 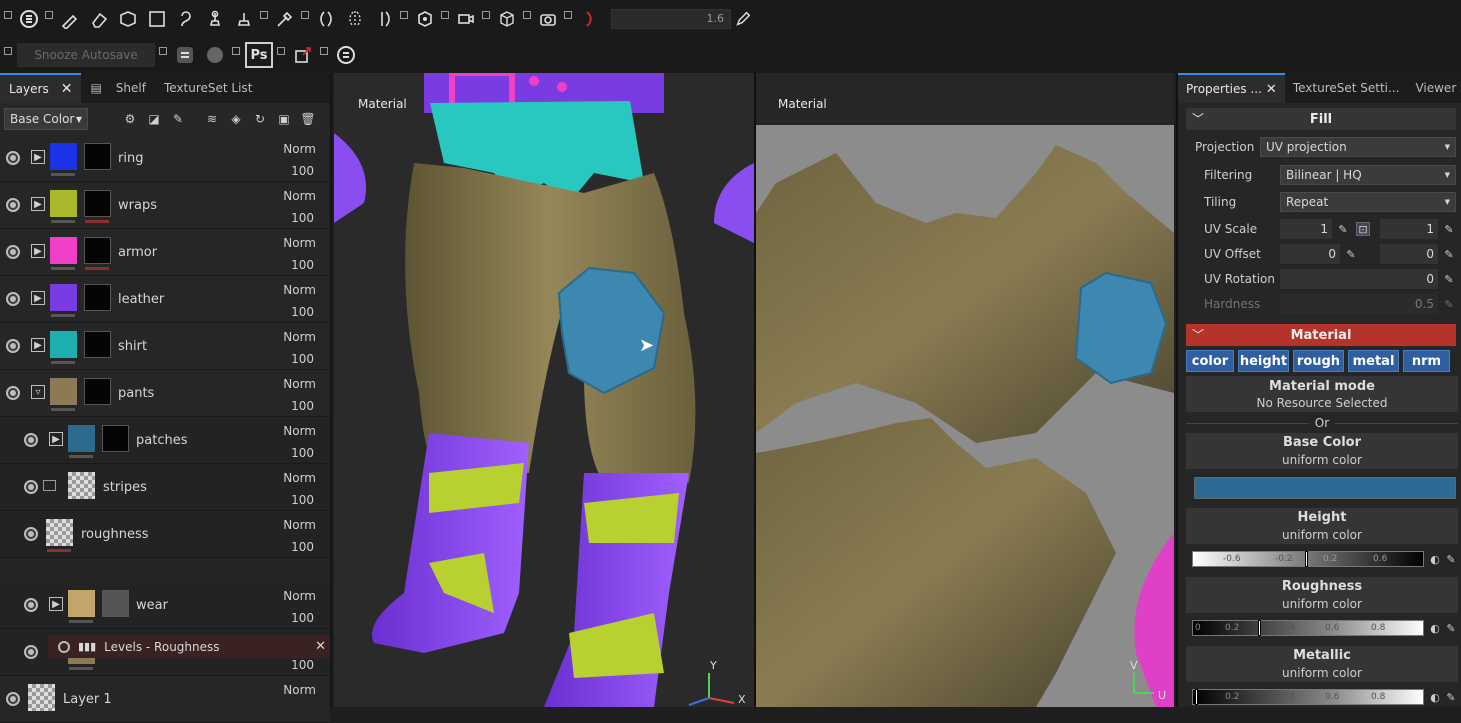 I want to click on material-section-header: ﹀ Material, so click(x=1321, y=335).